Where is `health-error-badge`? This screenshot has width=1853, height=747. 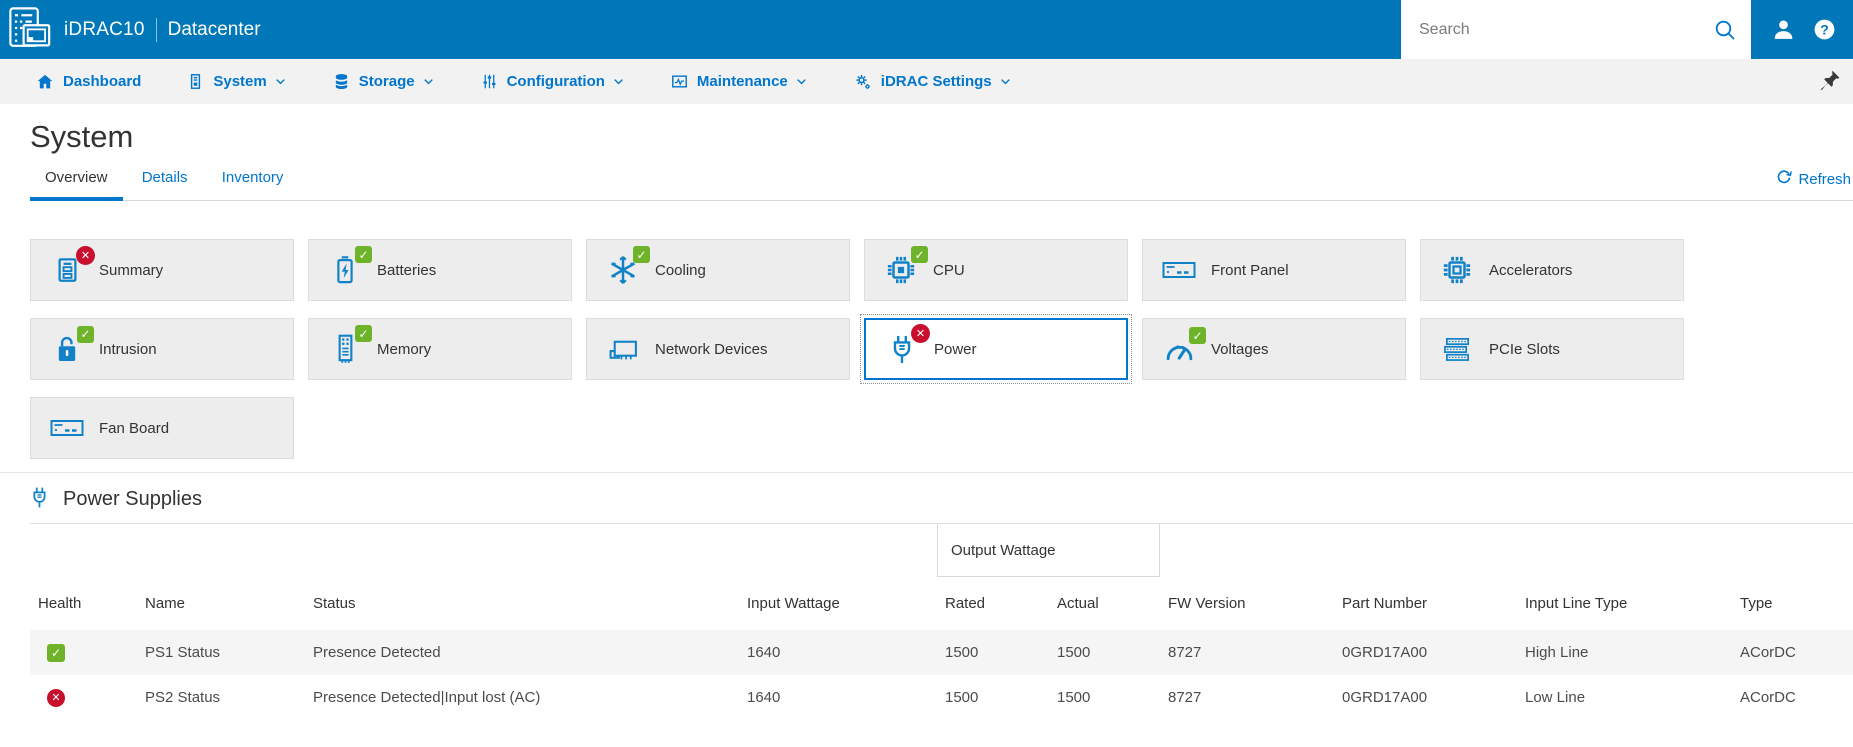 health-error-badge is located at coordinates (56, 697).